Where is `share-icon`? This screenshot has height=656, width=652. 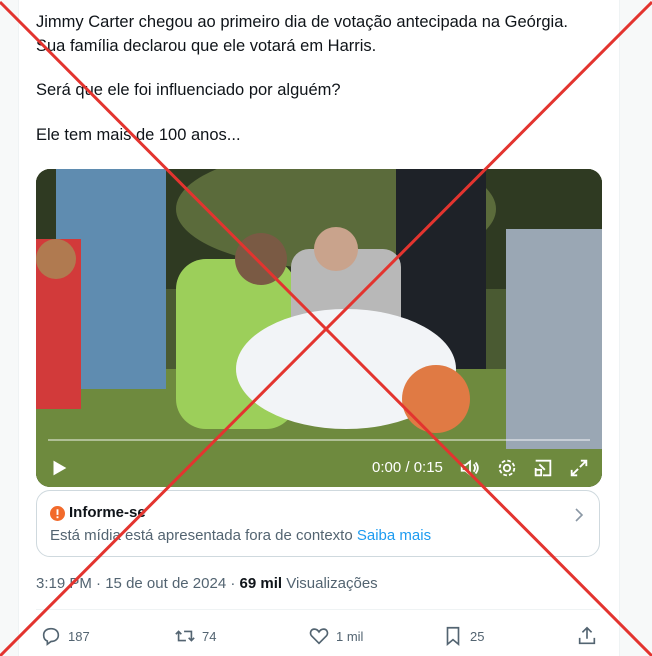
share-icon is located at coordinates (587, 635).